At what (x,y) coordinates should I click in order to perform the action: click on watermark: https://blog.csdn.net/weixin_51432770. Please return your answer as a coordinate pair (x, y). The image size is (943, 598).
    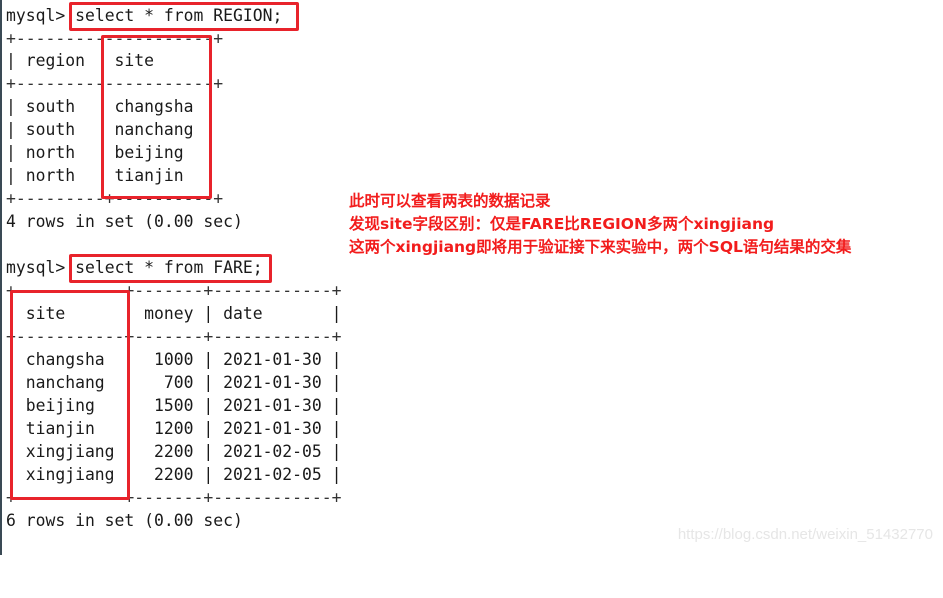
    Looking at the image, I should click on (805, 534).